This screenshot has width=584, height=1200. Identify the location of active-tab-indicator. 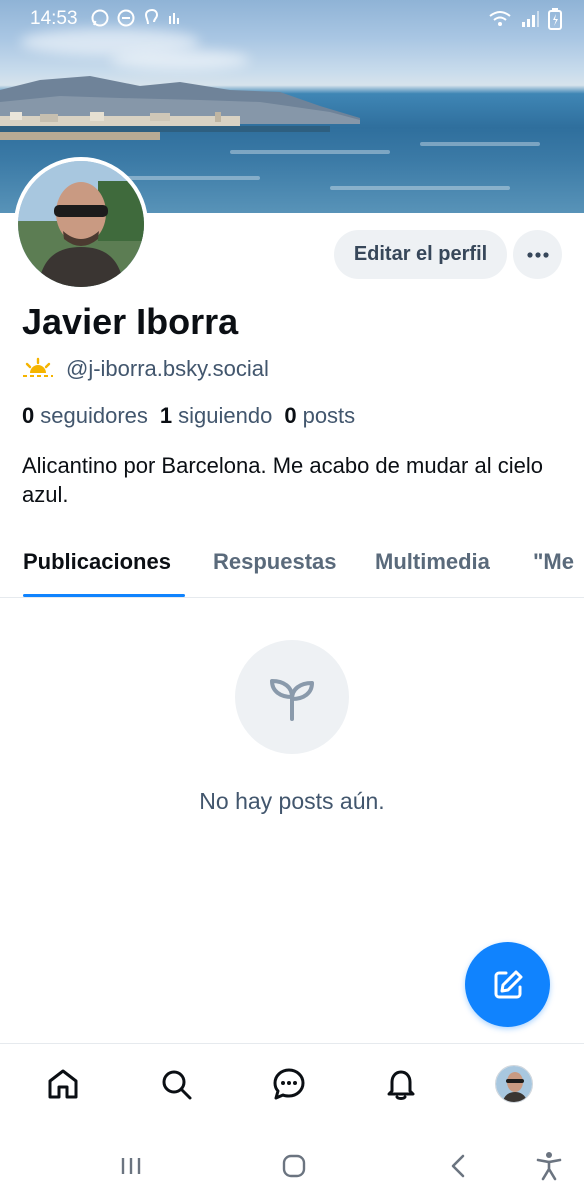
(104, 595).